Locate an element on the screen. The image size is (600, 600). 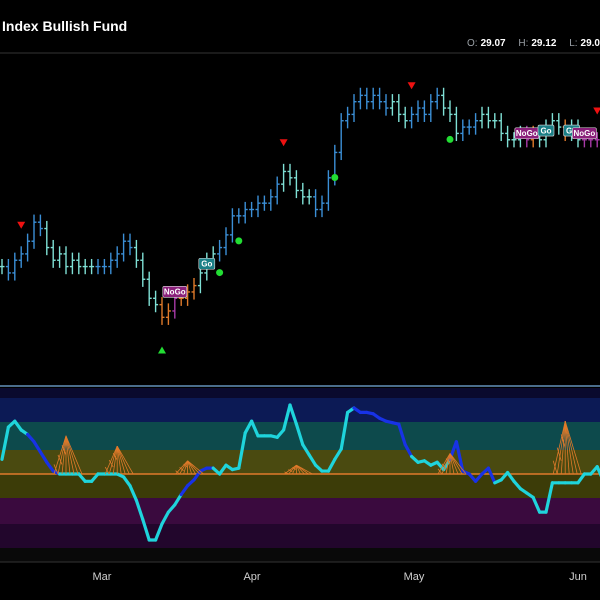
month-label-apr: Apr is located at coordinates (251, 577).